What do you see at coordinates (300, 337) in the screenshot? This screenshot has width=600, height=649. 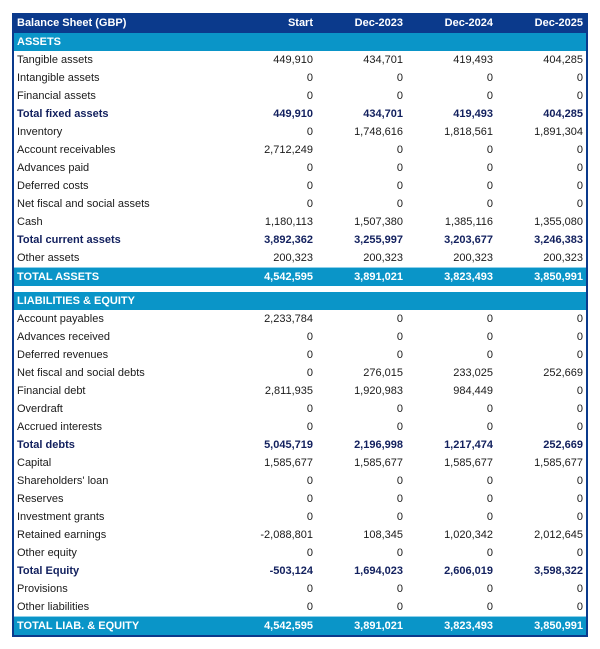 I see `table-row: Advances received 0 0 0 0` at bounding box center [300, 337].